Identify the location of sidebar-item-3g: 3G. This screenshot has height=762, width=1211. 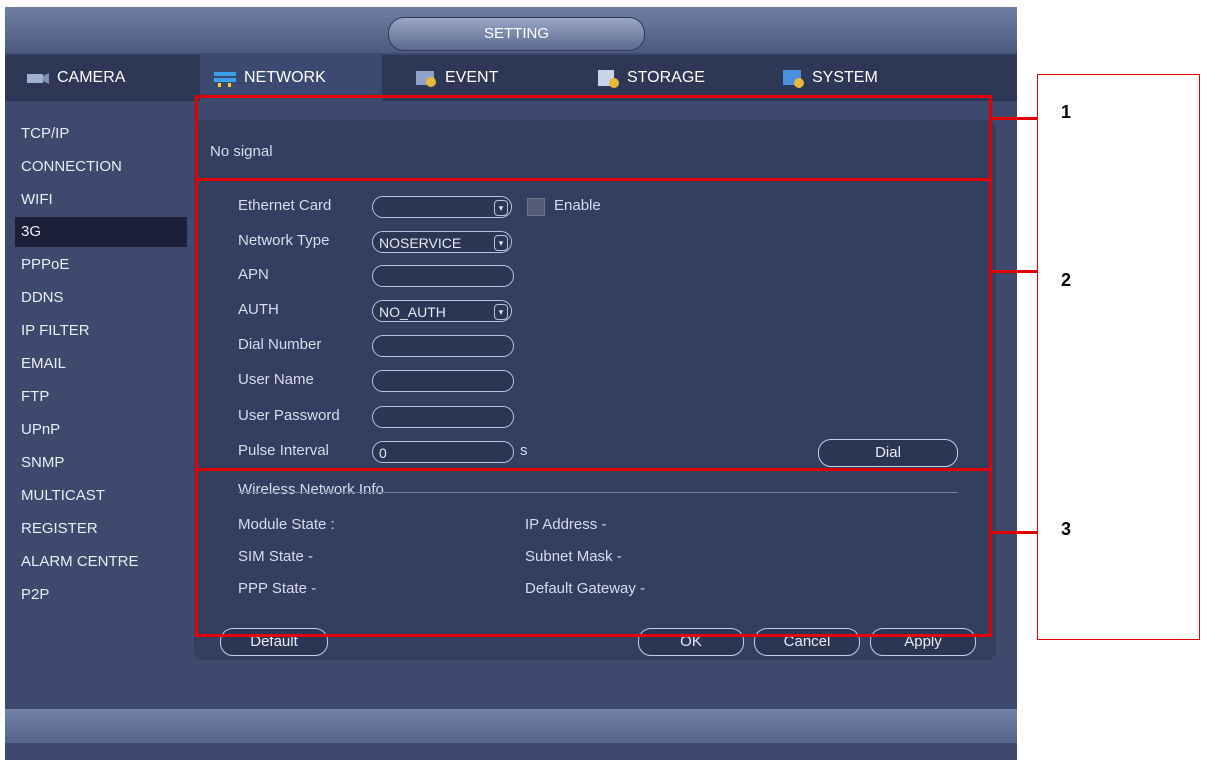
(101, 232).